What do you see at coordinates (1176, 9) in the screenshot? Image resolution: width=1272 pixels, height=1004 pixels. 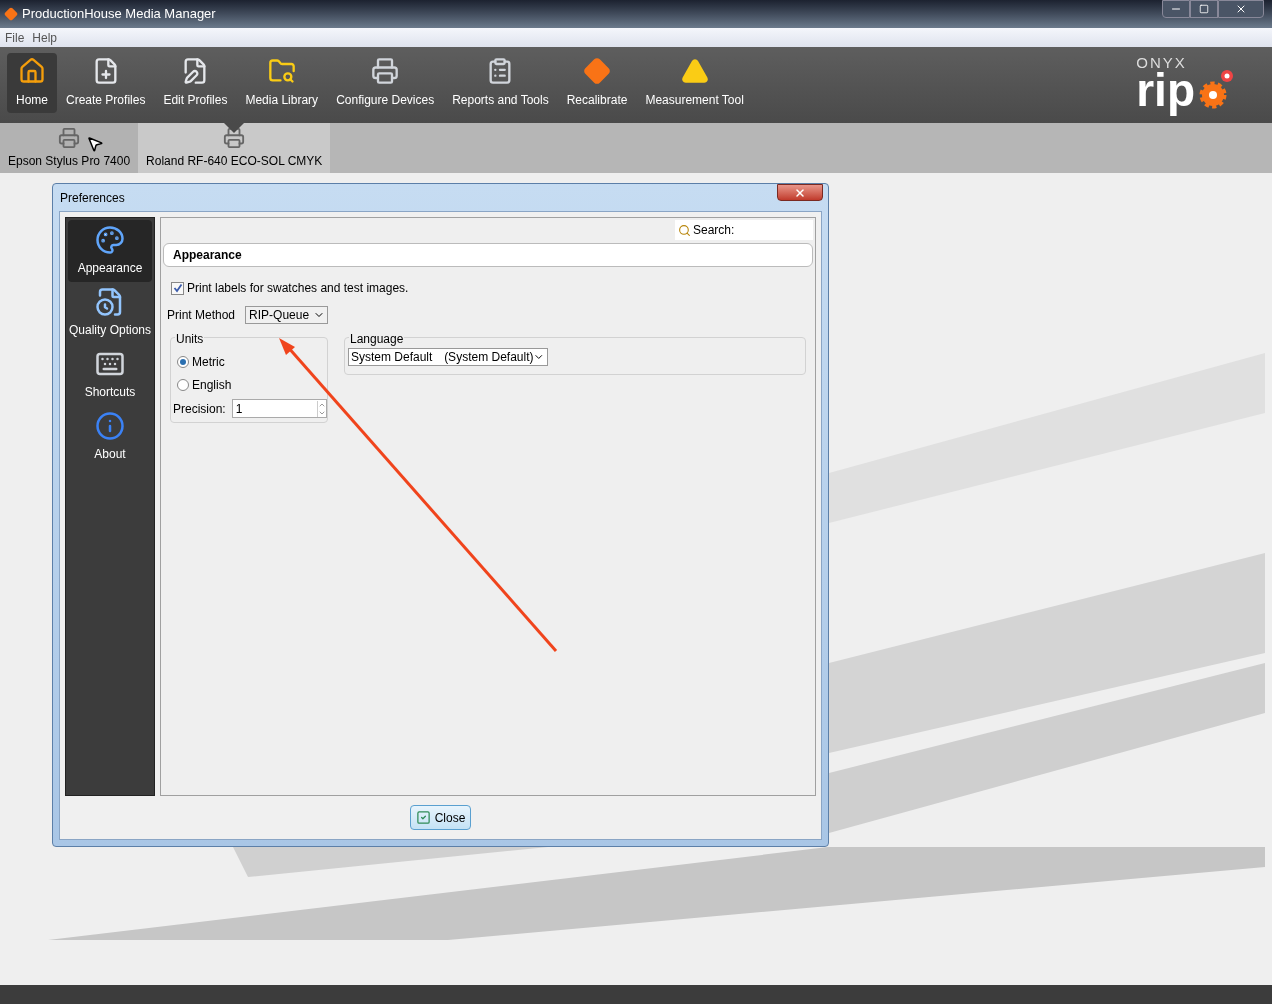 I see `minimize-button` at bounding box center [1176, 9].